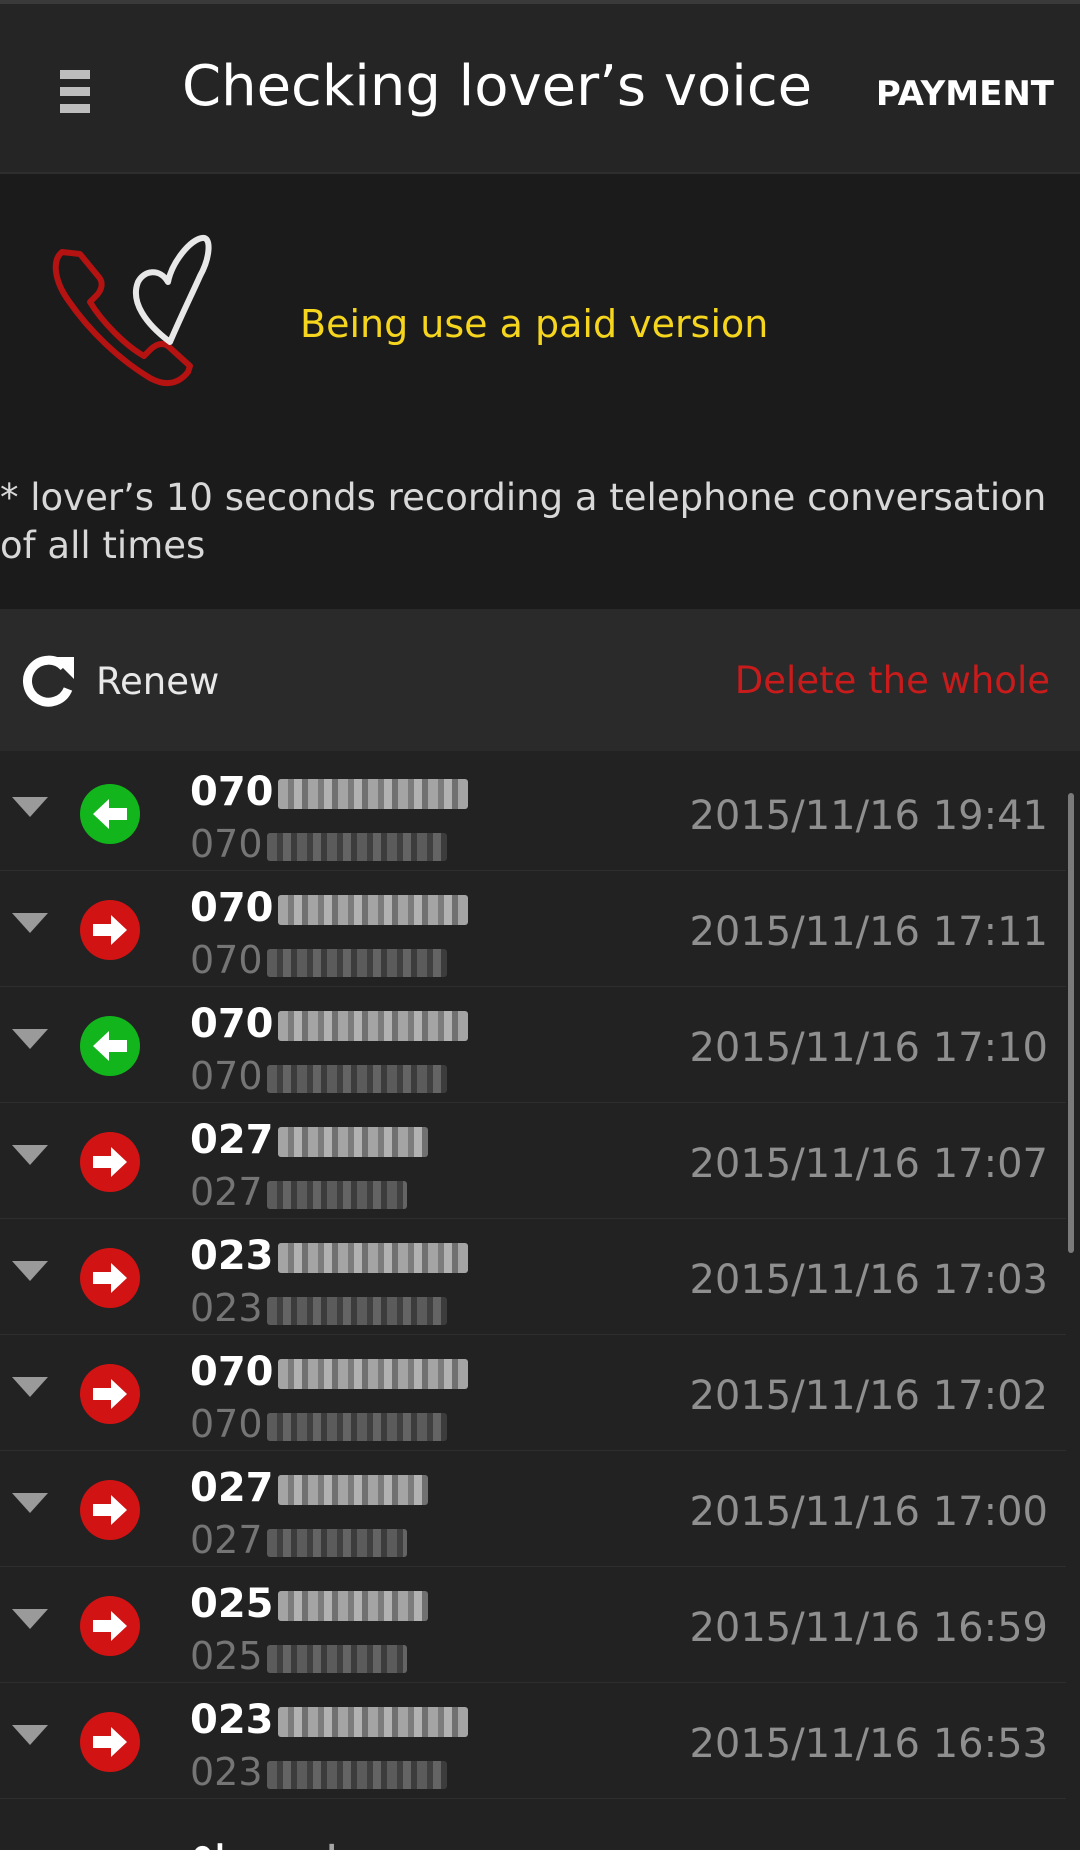 The height and width of the screenshot is (1850, 1080). Describe the element at coordinates (868, 932) in the screenshot. I see `call-timestamp: 2015/11/16 17:11` at that location.